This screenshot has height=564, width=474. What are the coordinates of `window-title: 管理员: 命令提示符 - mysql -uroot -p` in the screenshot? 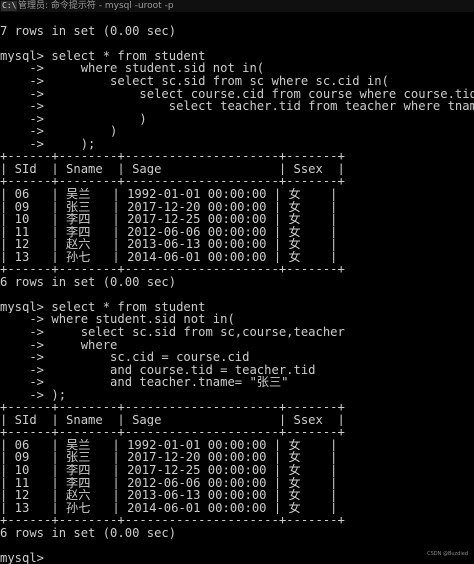 It's located at (96, 6).